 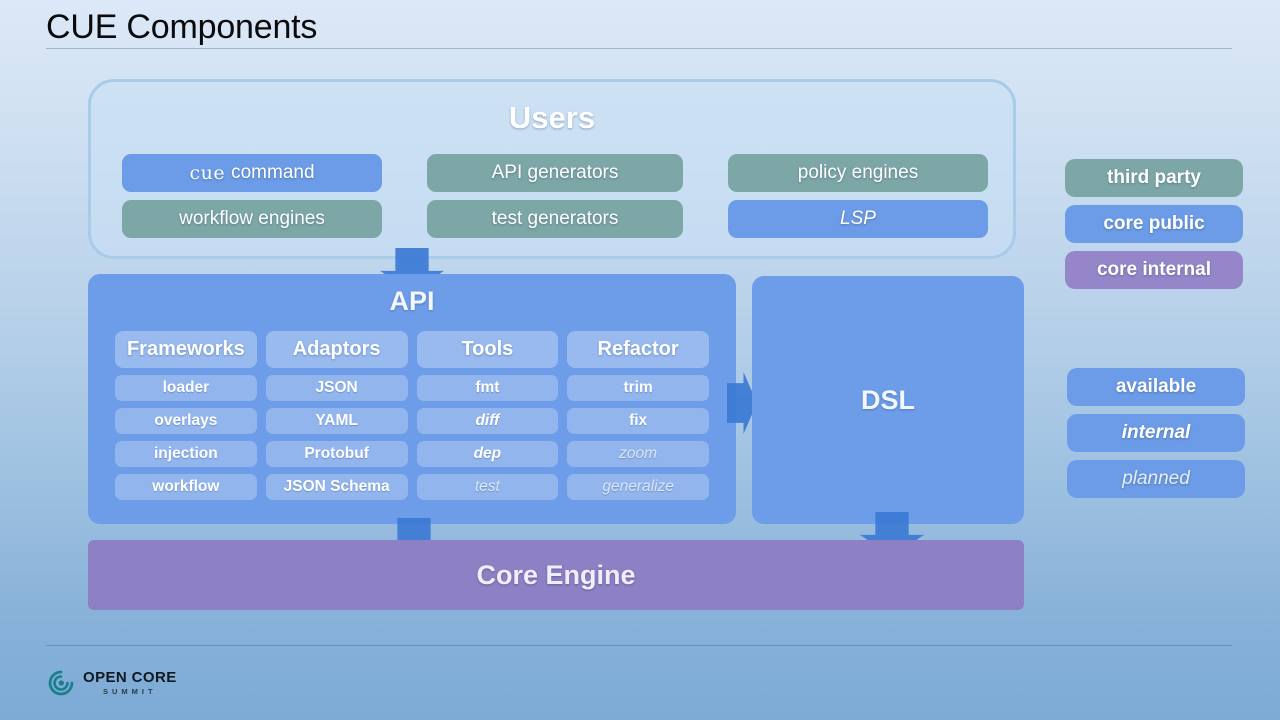 What do you see at coordinates (186, 454) in the screenshot?
I see `api-item-injection: injection` at bounding box center [186, 454].